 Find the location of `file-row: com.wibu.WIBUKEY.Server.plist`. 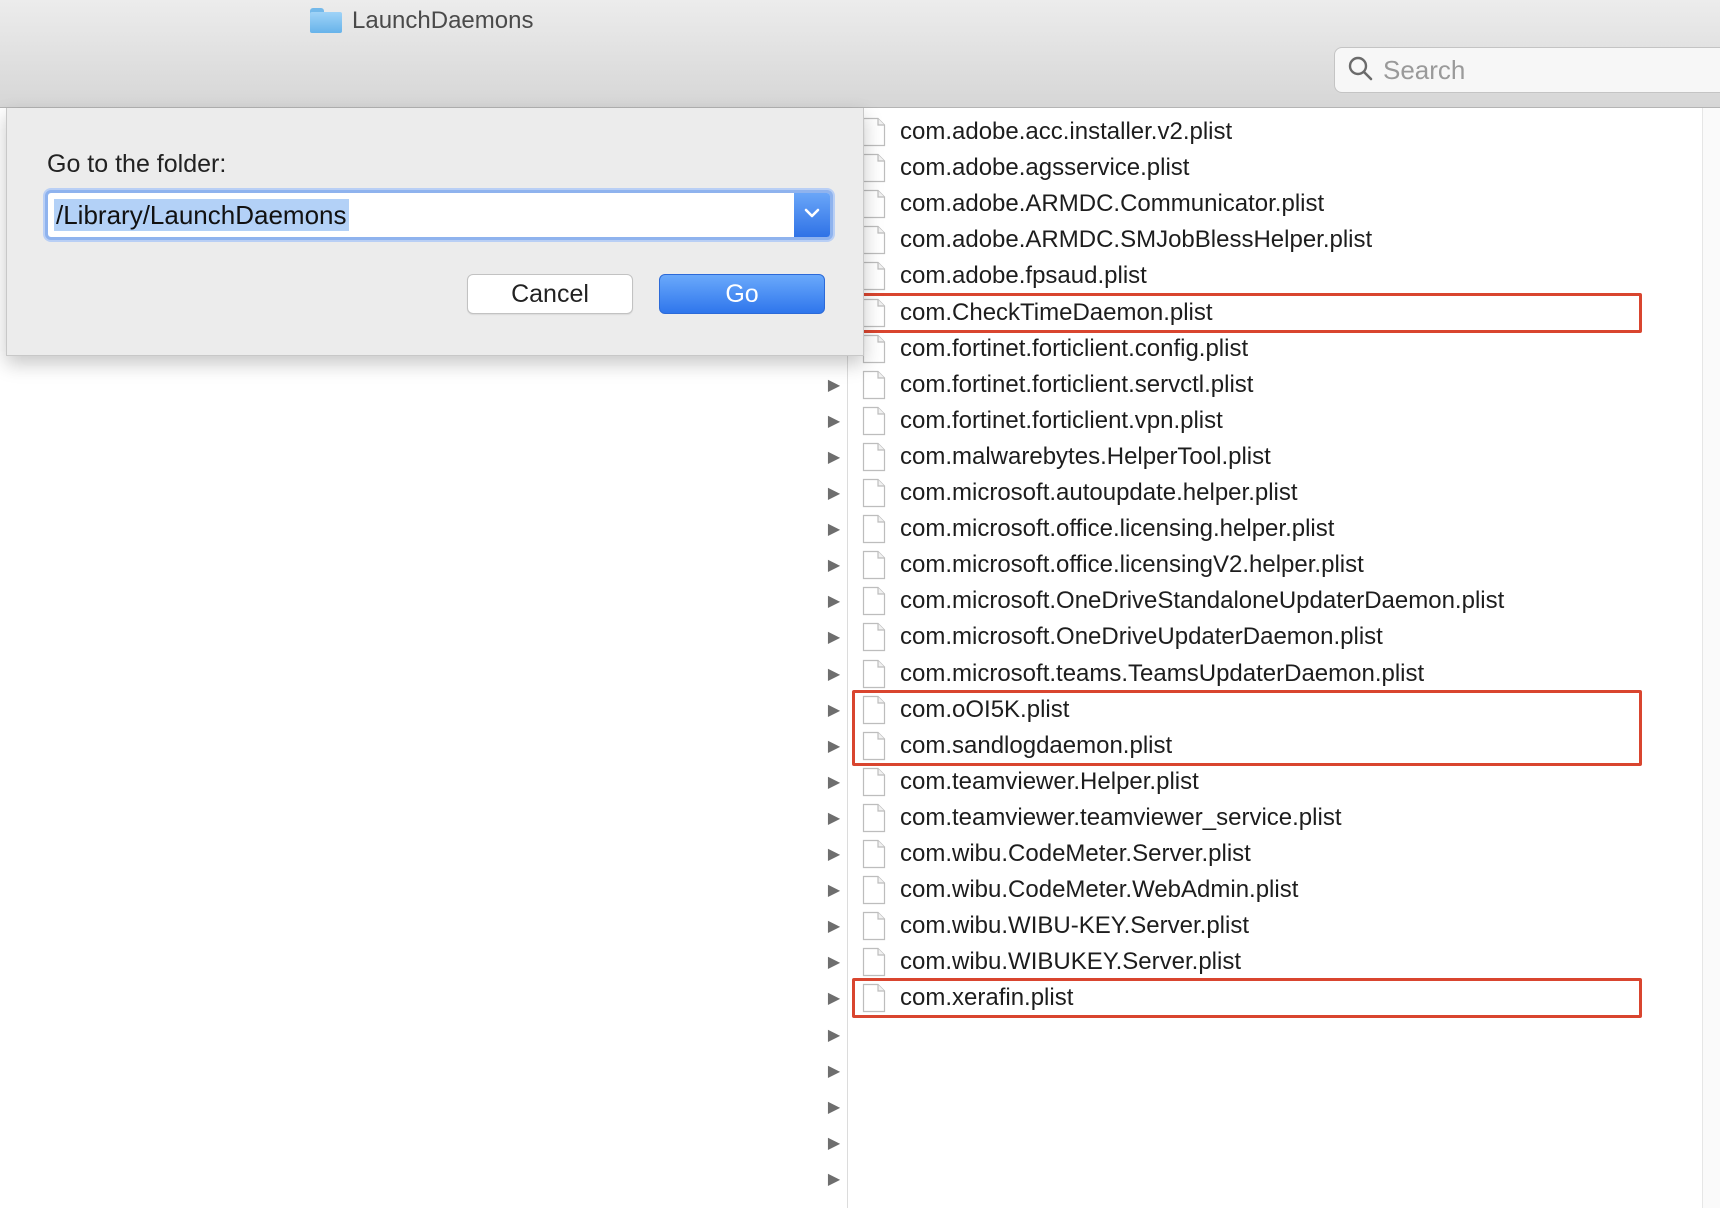

file-row: com.wibu.WIBUKEY.Server.plist is located at coordinates (1252, 962).